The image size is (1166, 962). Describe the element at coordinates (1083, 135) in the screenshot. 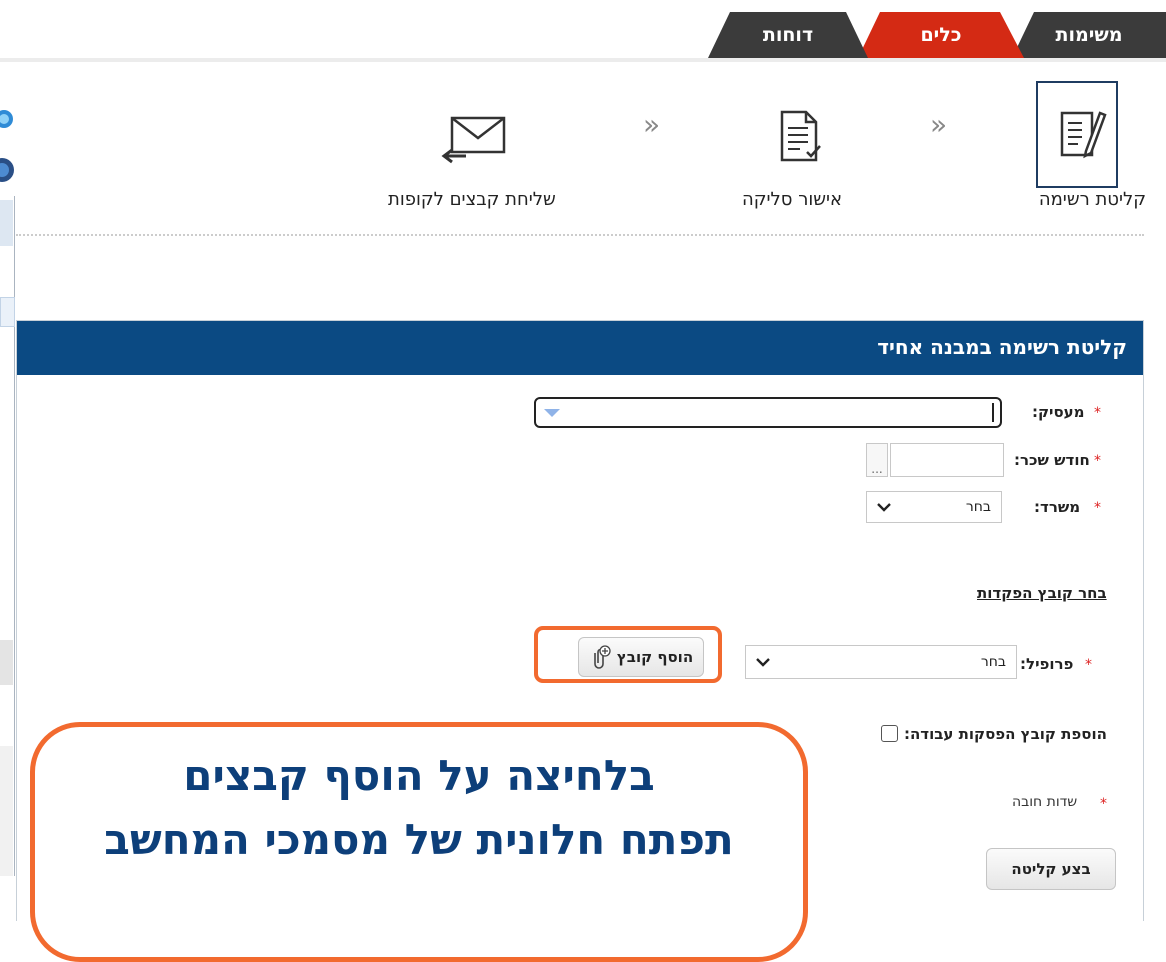

I see `edit-document-icon` at that location.